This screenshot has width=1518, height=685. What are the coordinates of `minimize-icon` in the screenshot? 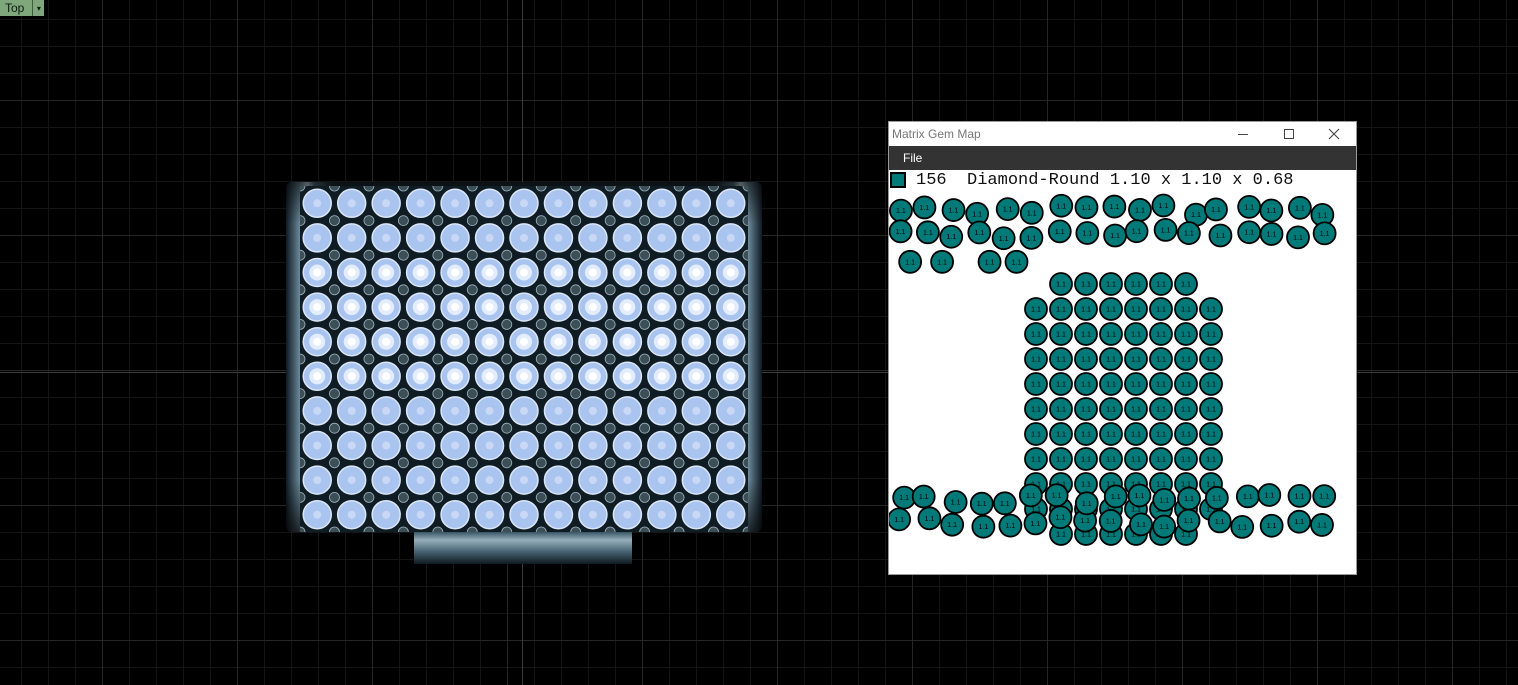 It's located at (1243, 134).